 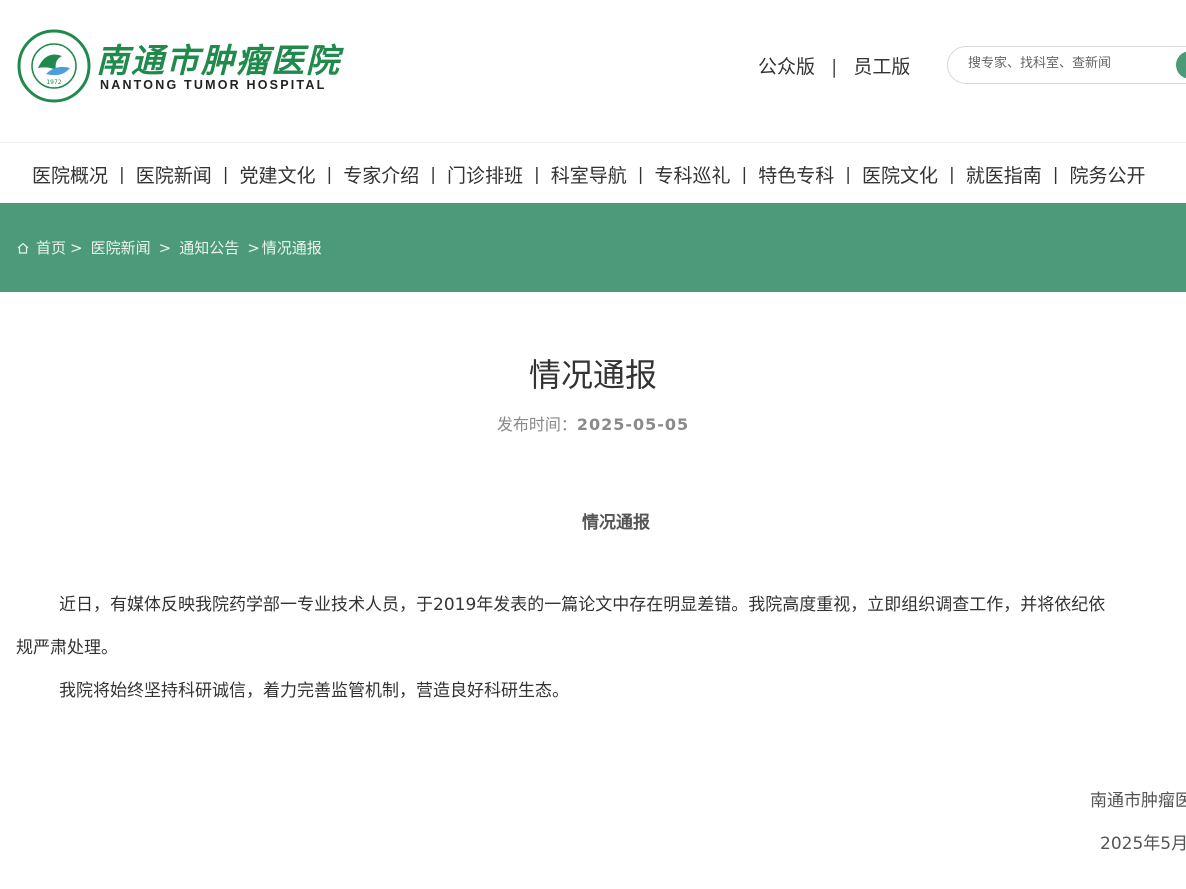 I want to click on hospital-logo: 1972 南通市肿瘤医院 NANTONG TUMOR HOSPITAL, so click(x=181, y=66).